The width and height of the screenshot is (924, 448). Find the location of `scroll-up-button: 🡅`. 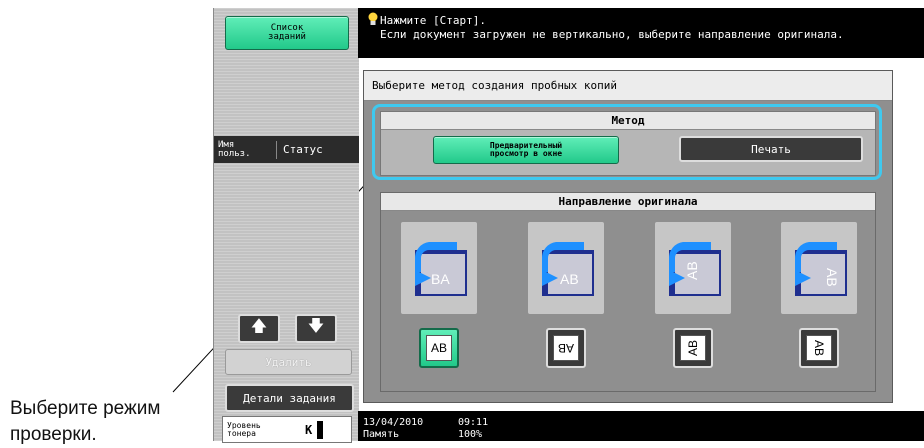

scroll-up-button: 🡅 is located at coordinates (259, 328).